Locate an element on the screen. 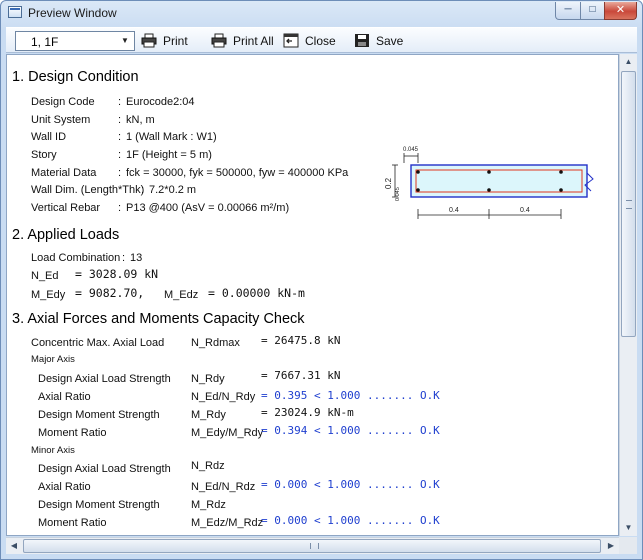 The width and height of the screenshot is (643, 560). close-preview-button: Close is located at coordinates (313, 41).